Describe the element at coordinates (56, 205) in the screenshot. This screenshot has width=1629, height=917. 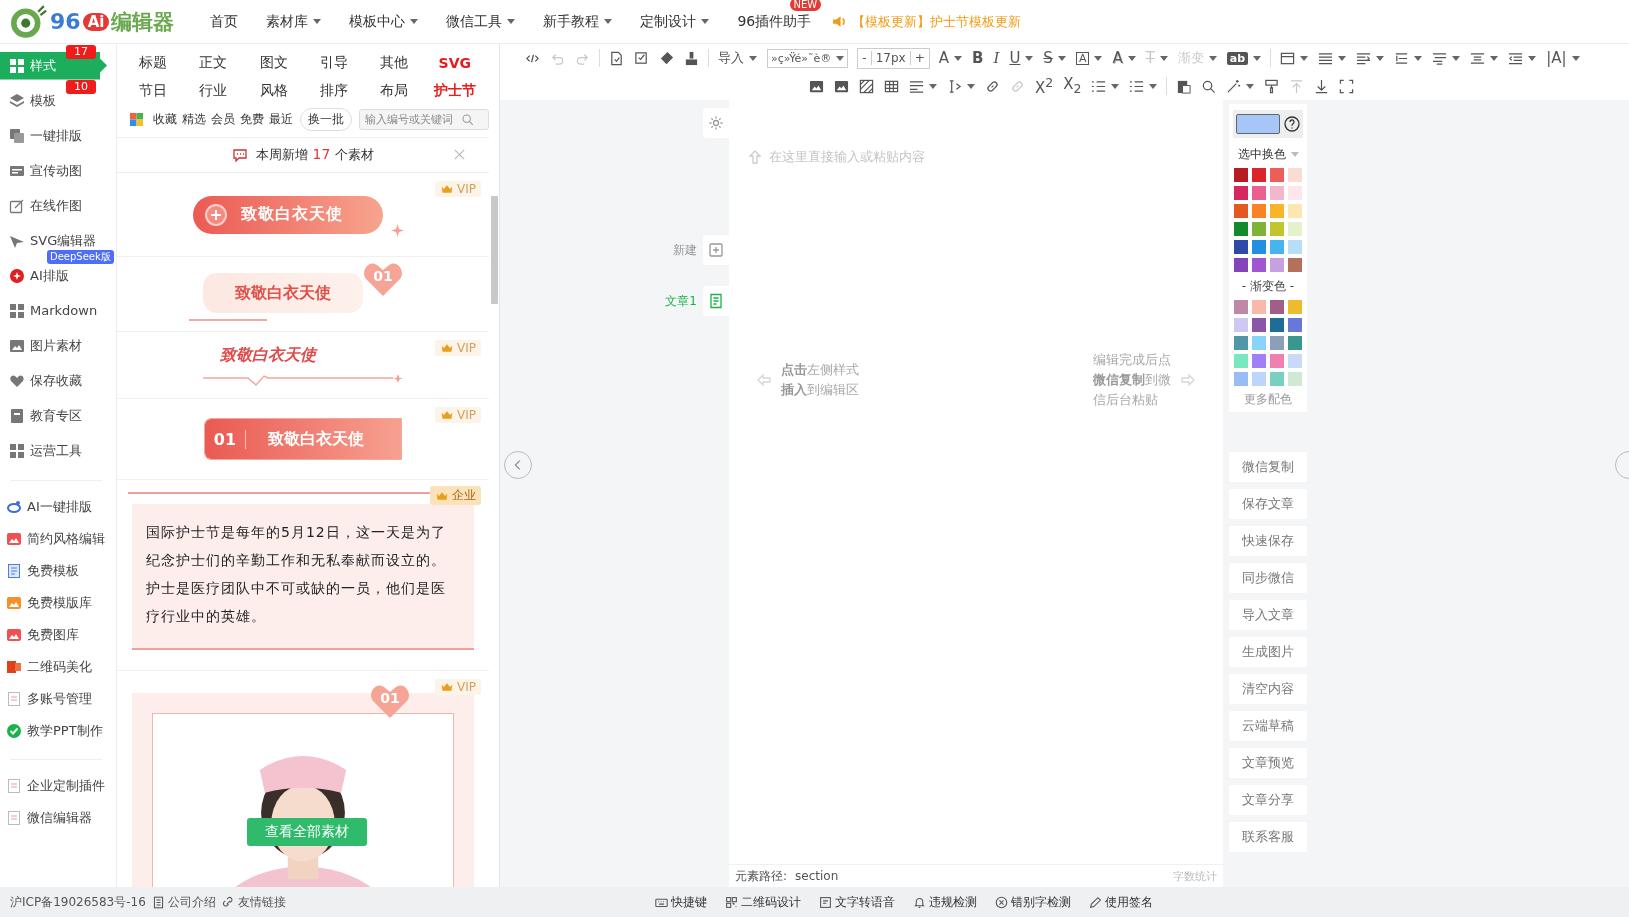
I see `sidebar-label: 在线作图` at that location.